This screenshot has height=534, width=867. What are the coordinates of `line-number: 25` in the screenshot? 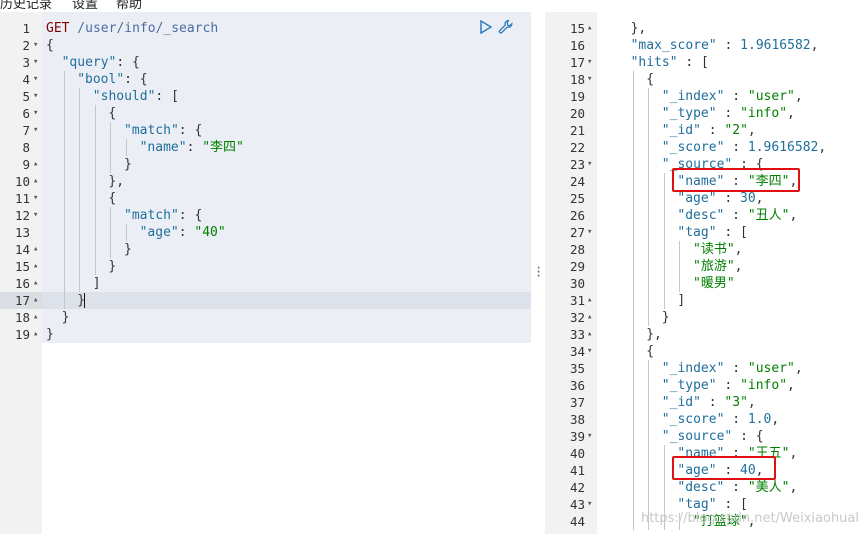 It's located at (577, 198).